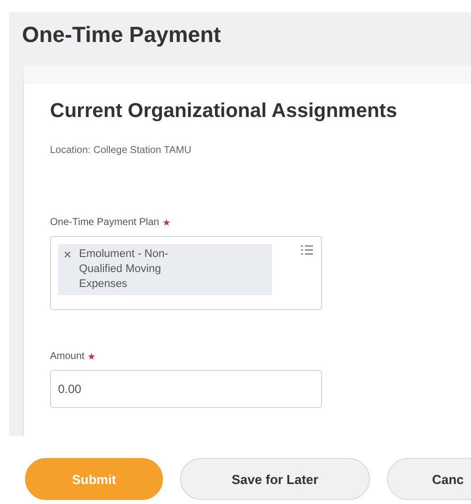 This screenshot has height=504, width=471. What do you see at coordinates (186, 389) in the screenshot?
I see `amount-field: 0.00` at bounding box center [186, 389].